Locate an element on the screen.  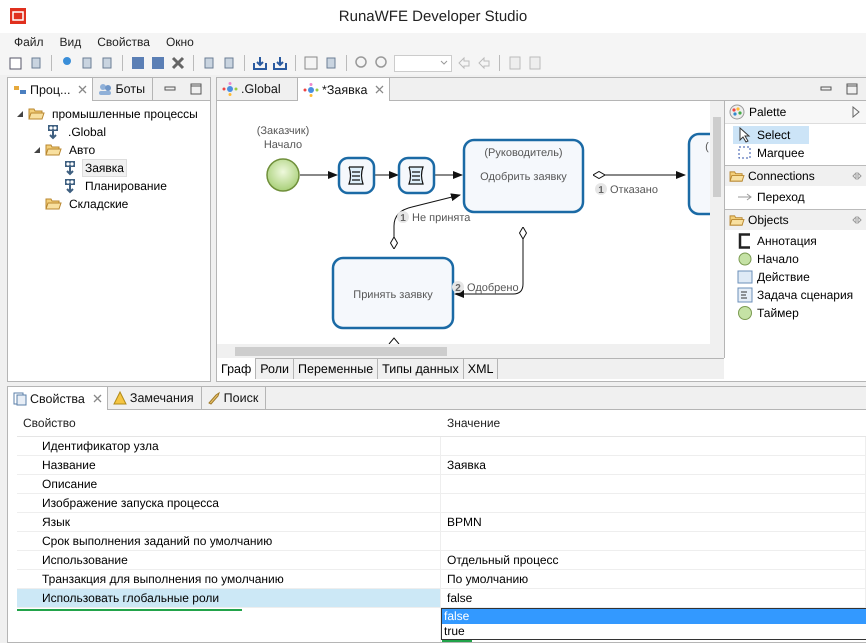
property-cell: Язык is located at coordinates (229, 522).